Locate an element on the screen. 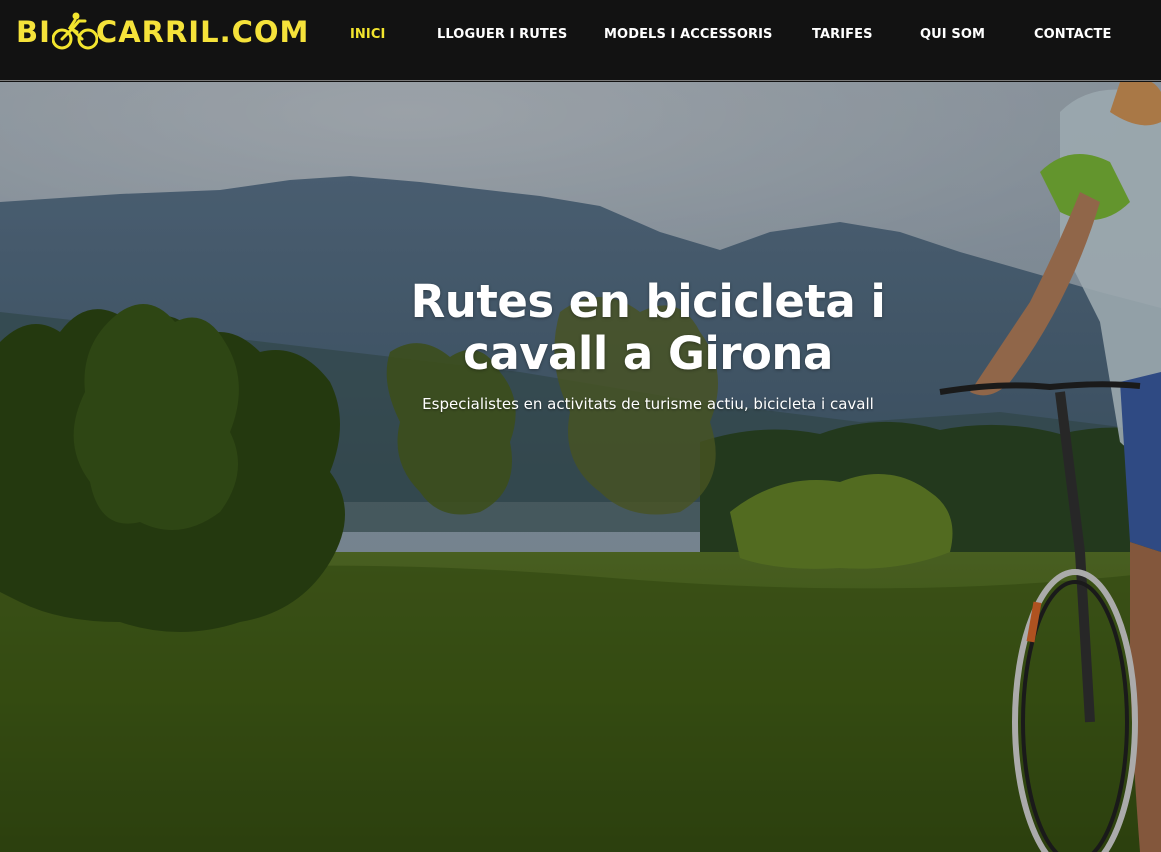 This screenshot has width=1161, height=852. cyclist-icon is located at coordinates (74, 31).